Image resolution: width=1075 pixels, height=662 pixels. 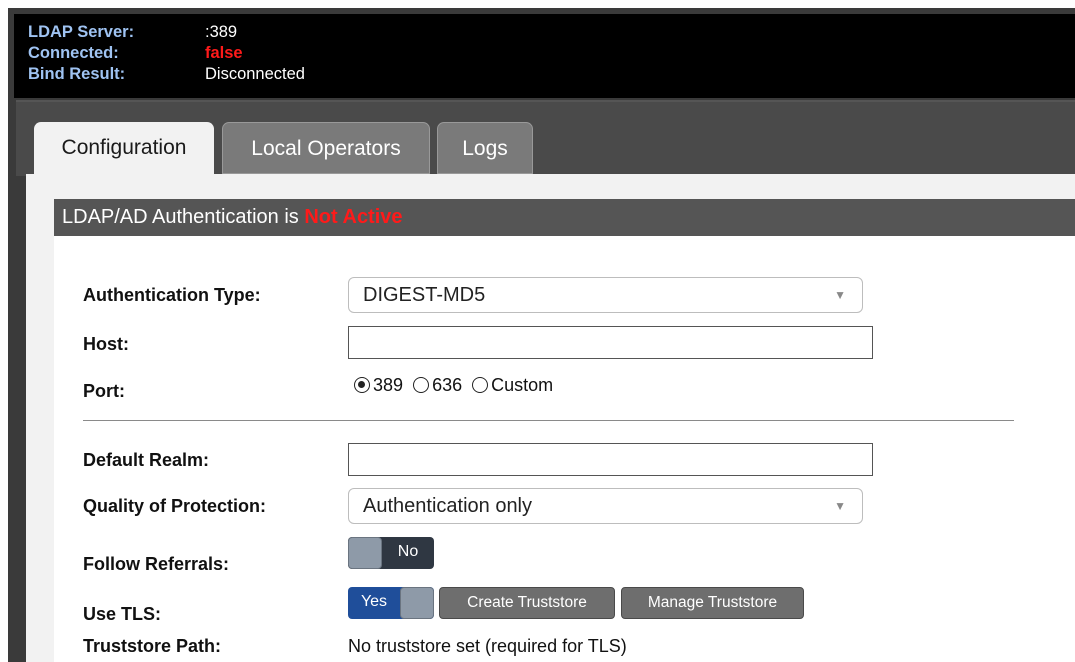 What do you see at coordinates (545, 139) in the screenshot?
I see `tab-strip: Configuration Local Operators Logs` at bounding box center [545, 139].